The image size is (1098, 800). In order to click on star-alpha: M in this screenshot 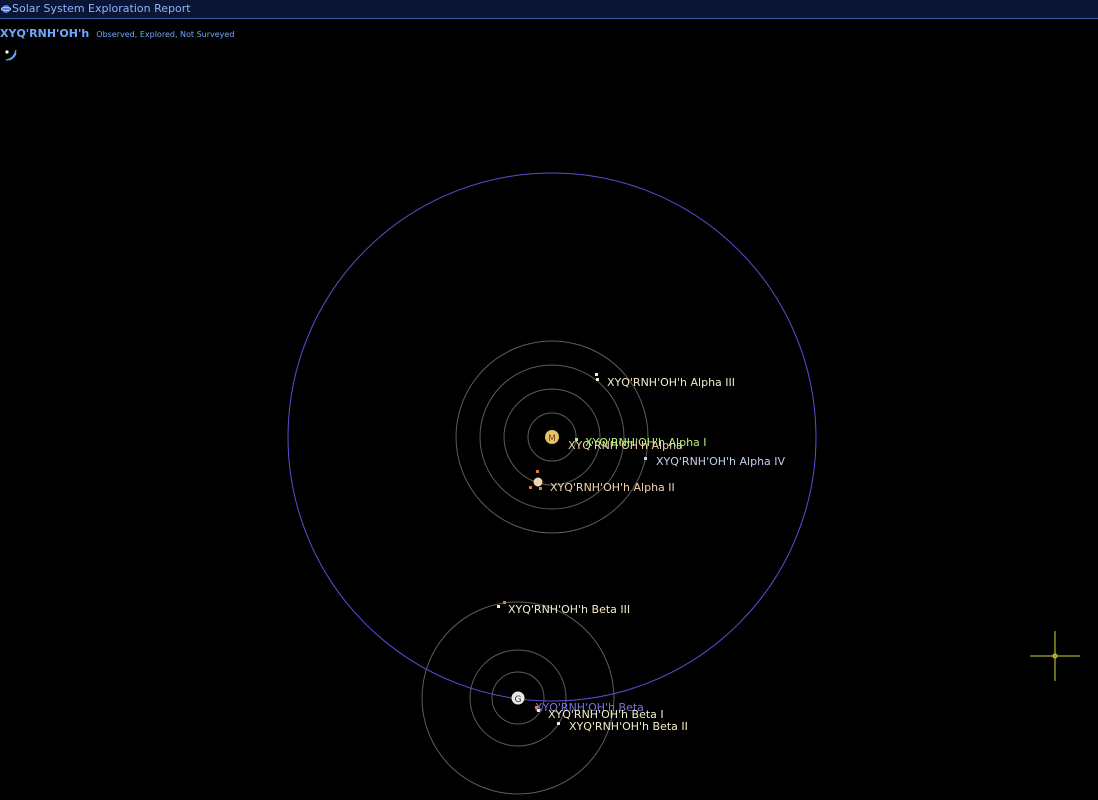, I will do `click(552, 437)`.